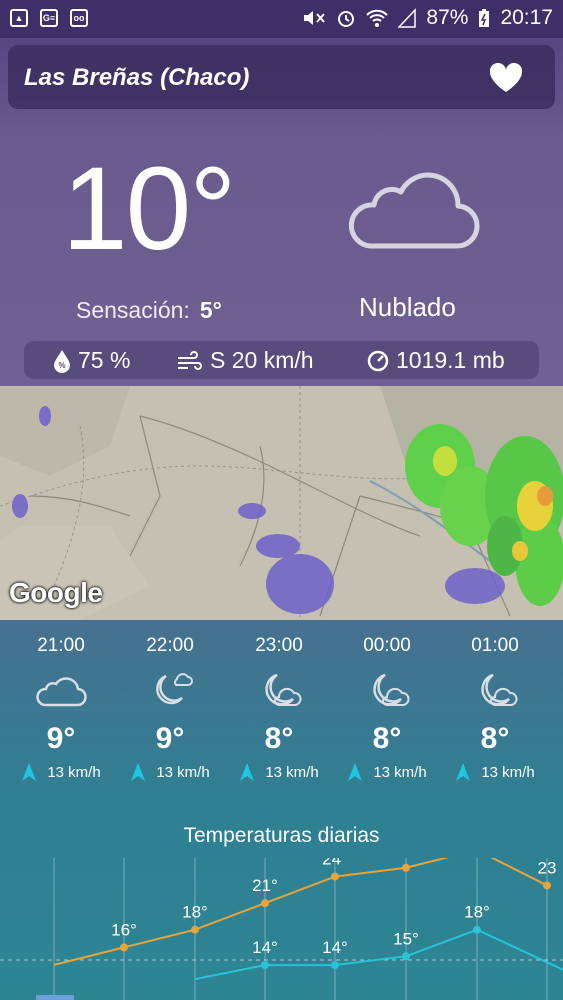 This screenshot has width=563, height=1000. I want to click on condition-text: Nublado, so click(407, 307).